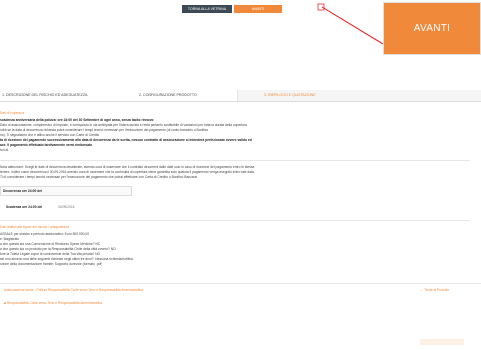 The width and height of the screenshot is (481, 350). What do you see at coordinates (422, 290) in the screenshot?
I see `arrow-left-icon: ←` at bounding box center [422, 290].